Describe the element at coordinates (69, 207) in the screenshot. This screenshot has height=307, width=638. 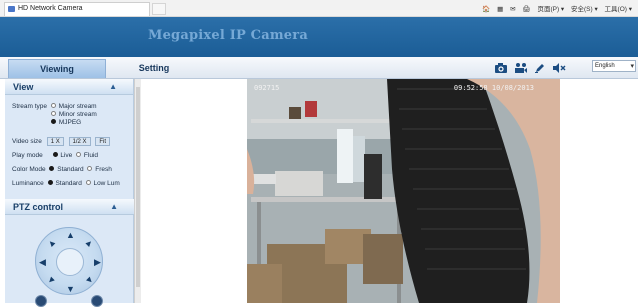
I see `ptz-section-header: PTZ control ▲` at that location.